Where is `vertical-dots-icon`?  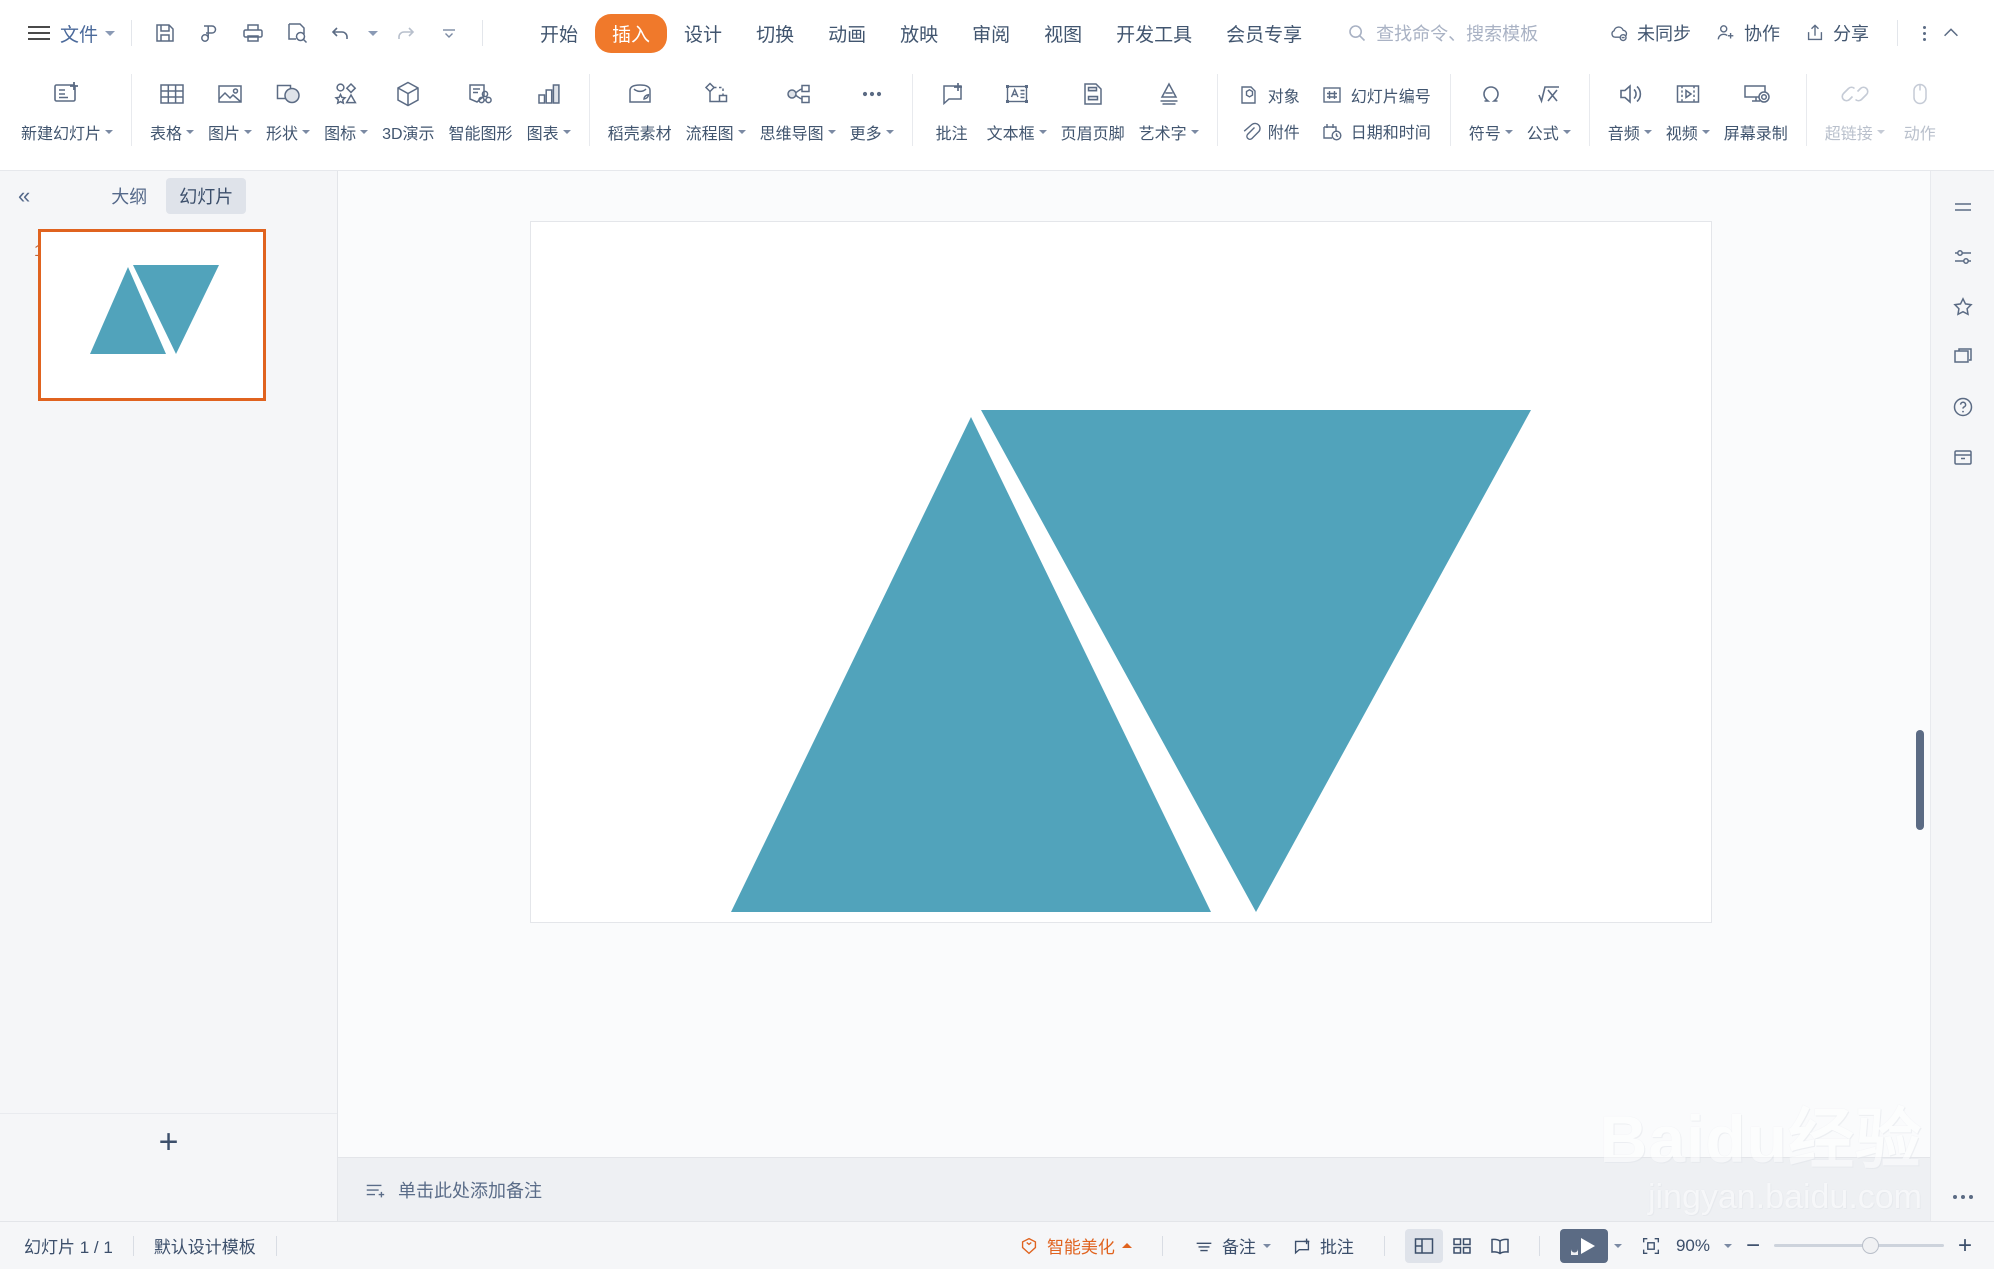 vertical-dots-icon is located at coordinates (1924, 33).